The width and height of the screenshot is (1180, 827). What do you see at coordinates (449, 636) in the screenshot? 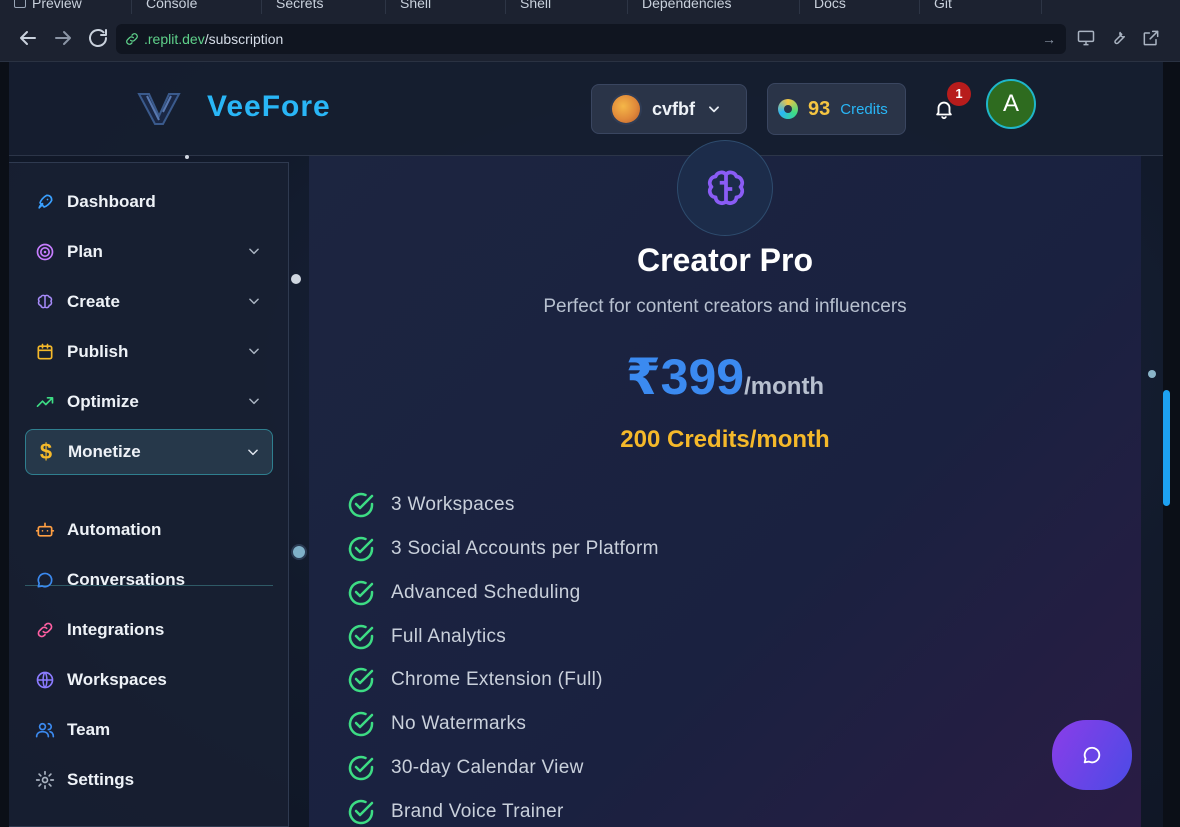
I see `feature-text: Full Analytics` at bounding box center [449, 636].